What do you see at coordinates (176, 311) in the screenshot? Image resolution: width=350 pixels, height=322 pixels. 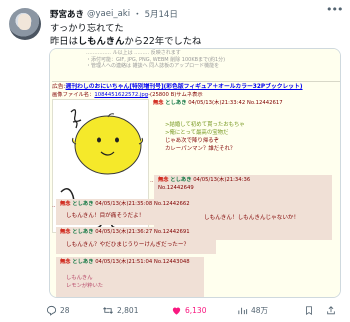 I see `heart-icon` at bounding box center [176, 311].